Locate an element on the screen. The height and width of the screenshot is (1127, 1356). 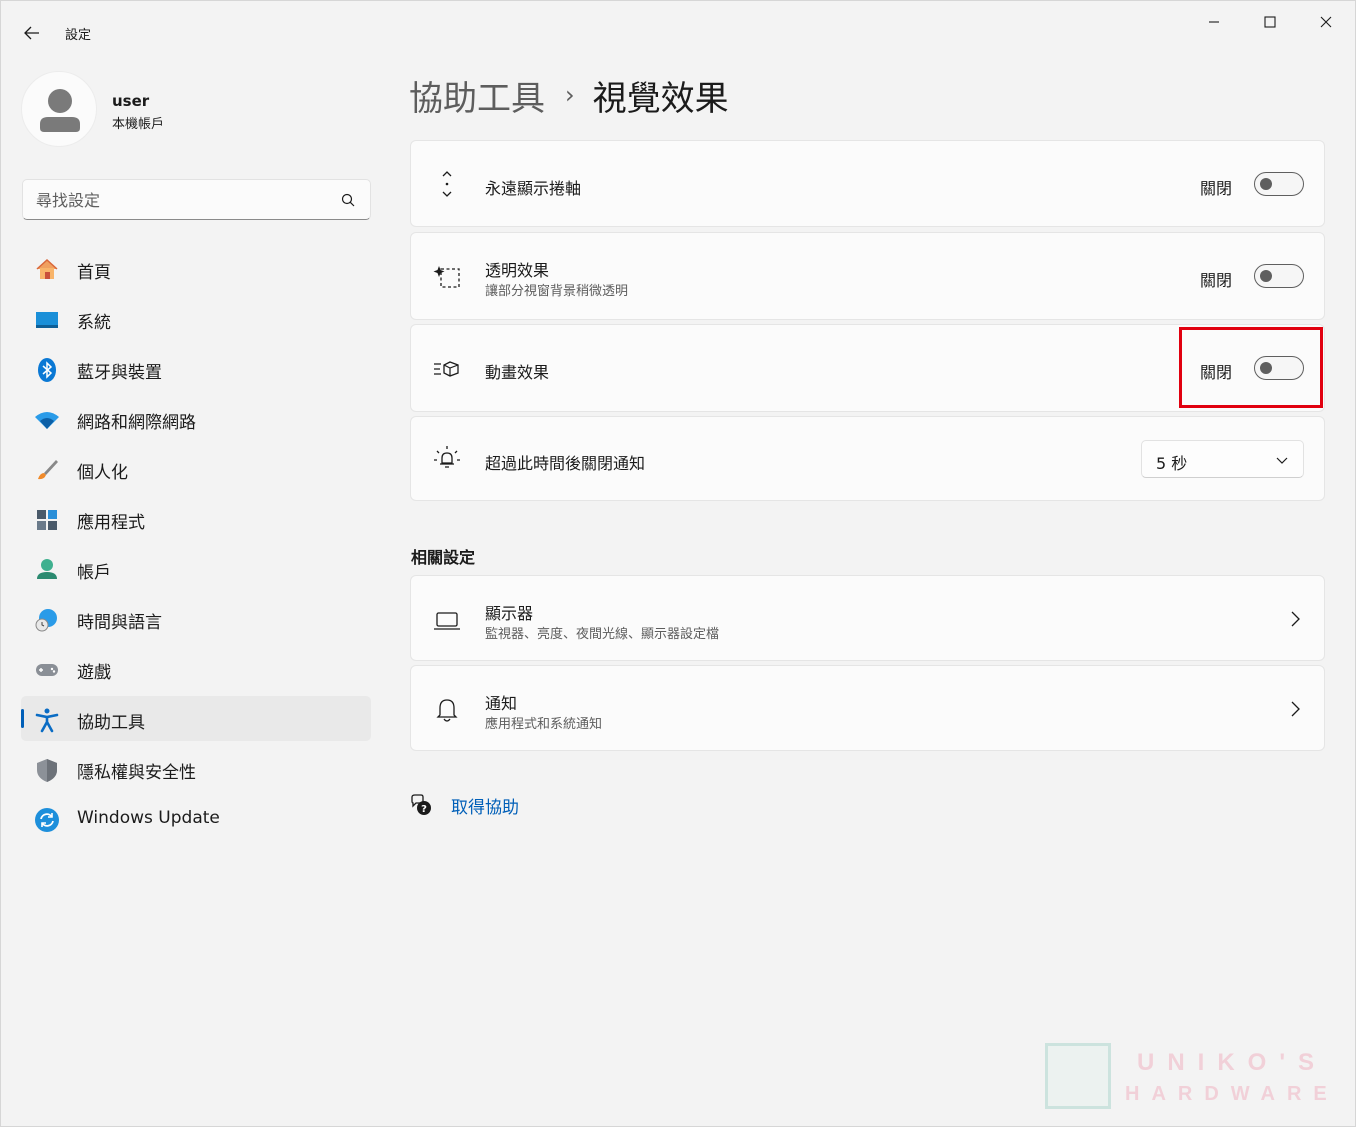
sidebar-item-label: 協助工具 is located at coordinates (111, 723).